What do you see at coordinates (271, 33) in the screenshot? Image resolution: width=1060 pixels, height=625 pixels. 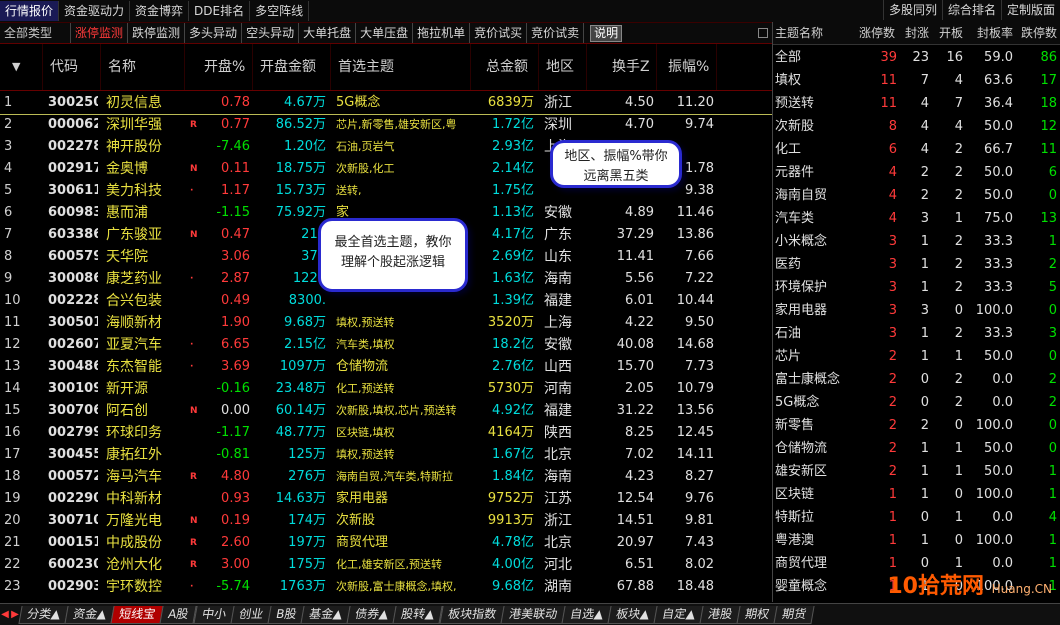 I see `tab-short-move: 空头异动` at bounding box center [271, 33].